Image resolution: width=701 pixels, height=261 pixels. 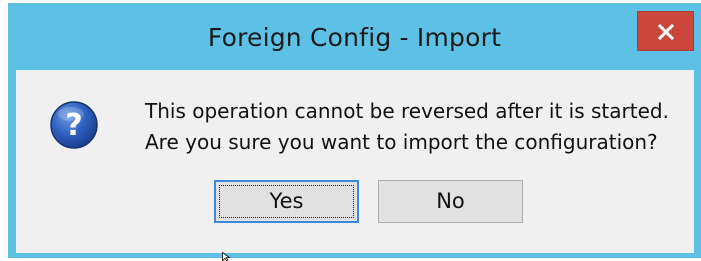 What do you see at coordinates (226, 256) in the screenshot?
I see `mouse-cursor-icon` at bounding box center [226, 256].